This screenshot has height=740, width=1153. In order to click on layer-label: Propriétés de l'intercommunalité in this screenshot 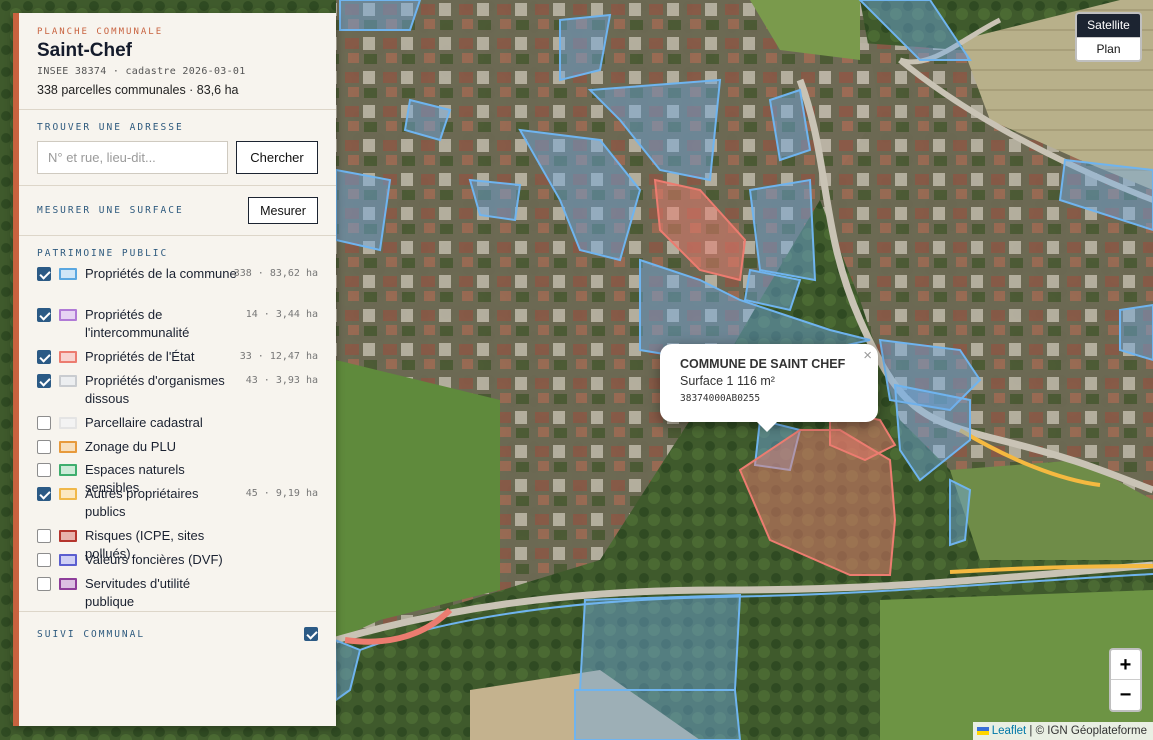, I will do `click(137, 323)`.